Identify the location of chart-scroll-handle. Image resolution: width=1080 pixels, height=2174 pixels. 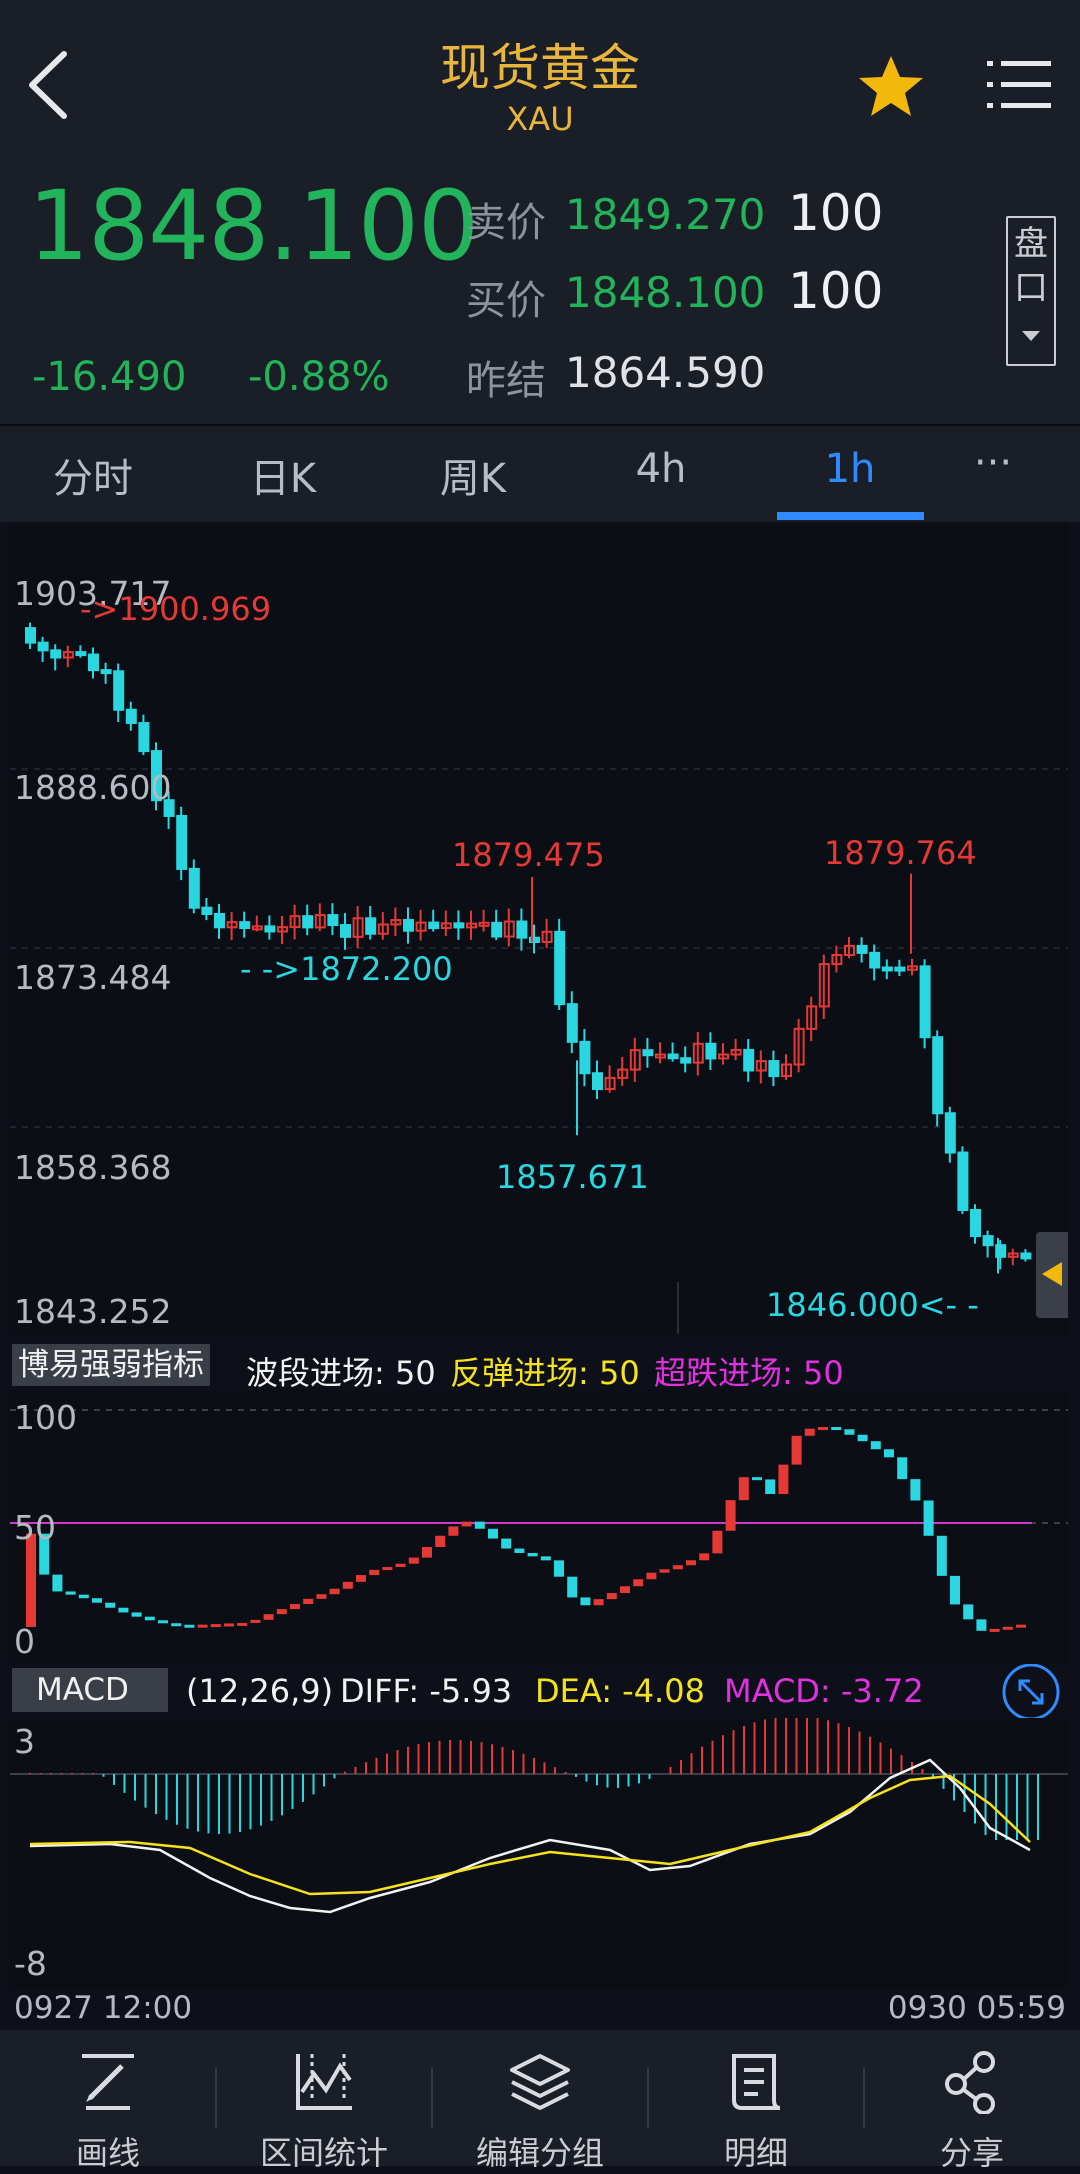
(1052, 1275).